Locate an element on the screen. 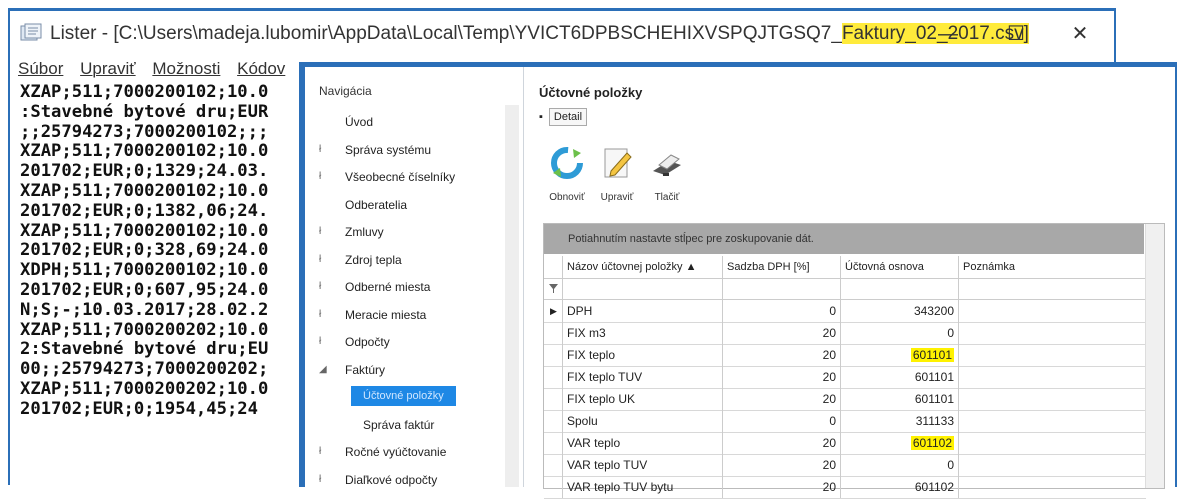  table-row: VAR teplo 20 601102 is located at coordinates (845, 443).